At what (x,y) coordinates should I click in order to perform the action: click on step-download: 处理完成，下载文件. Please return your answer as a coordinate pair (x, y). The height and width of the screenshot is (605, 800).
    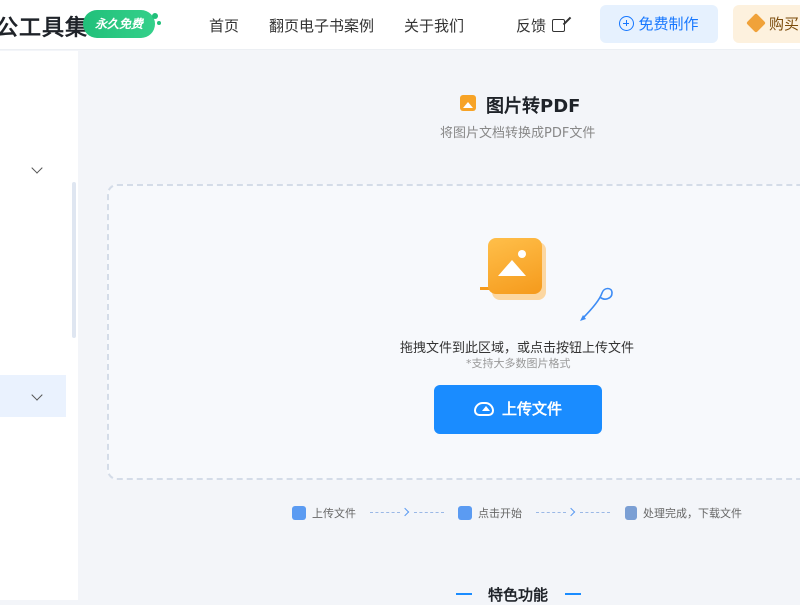
    Looking at the image, I should click on (683, 513).